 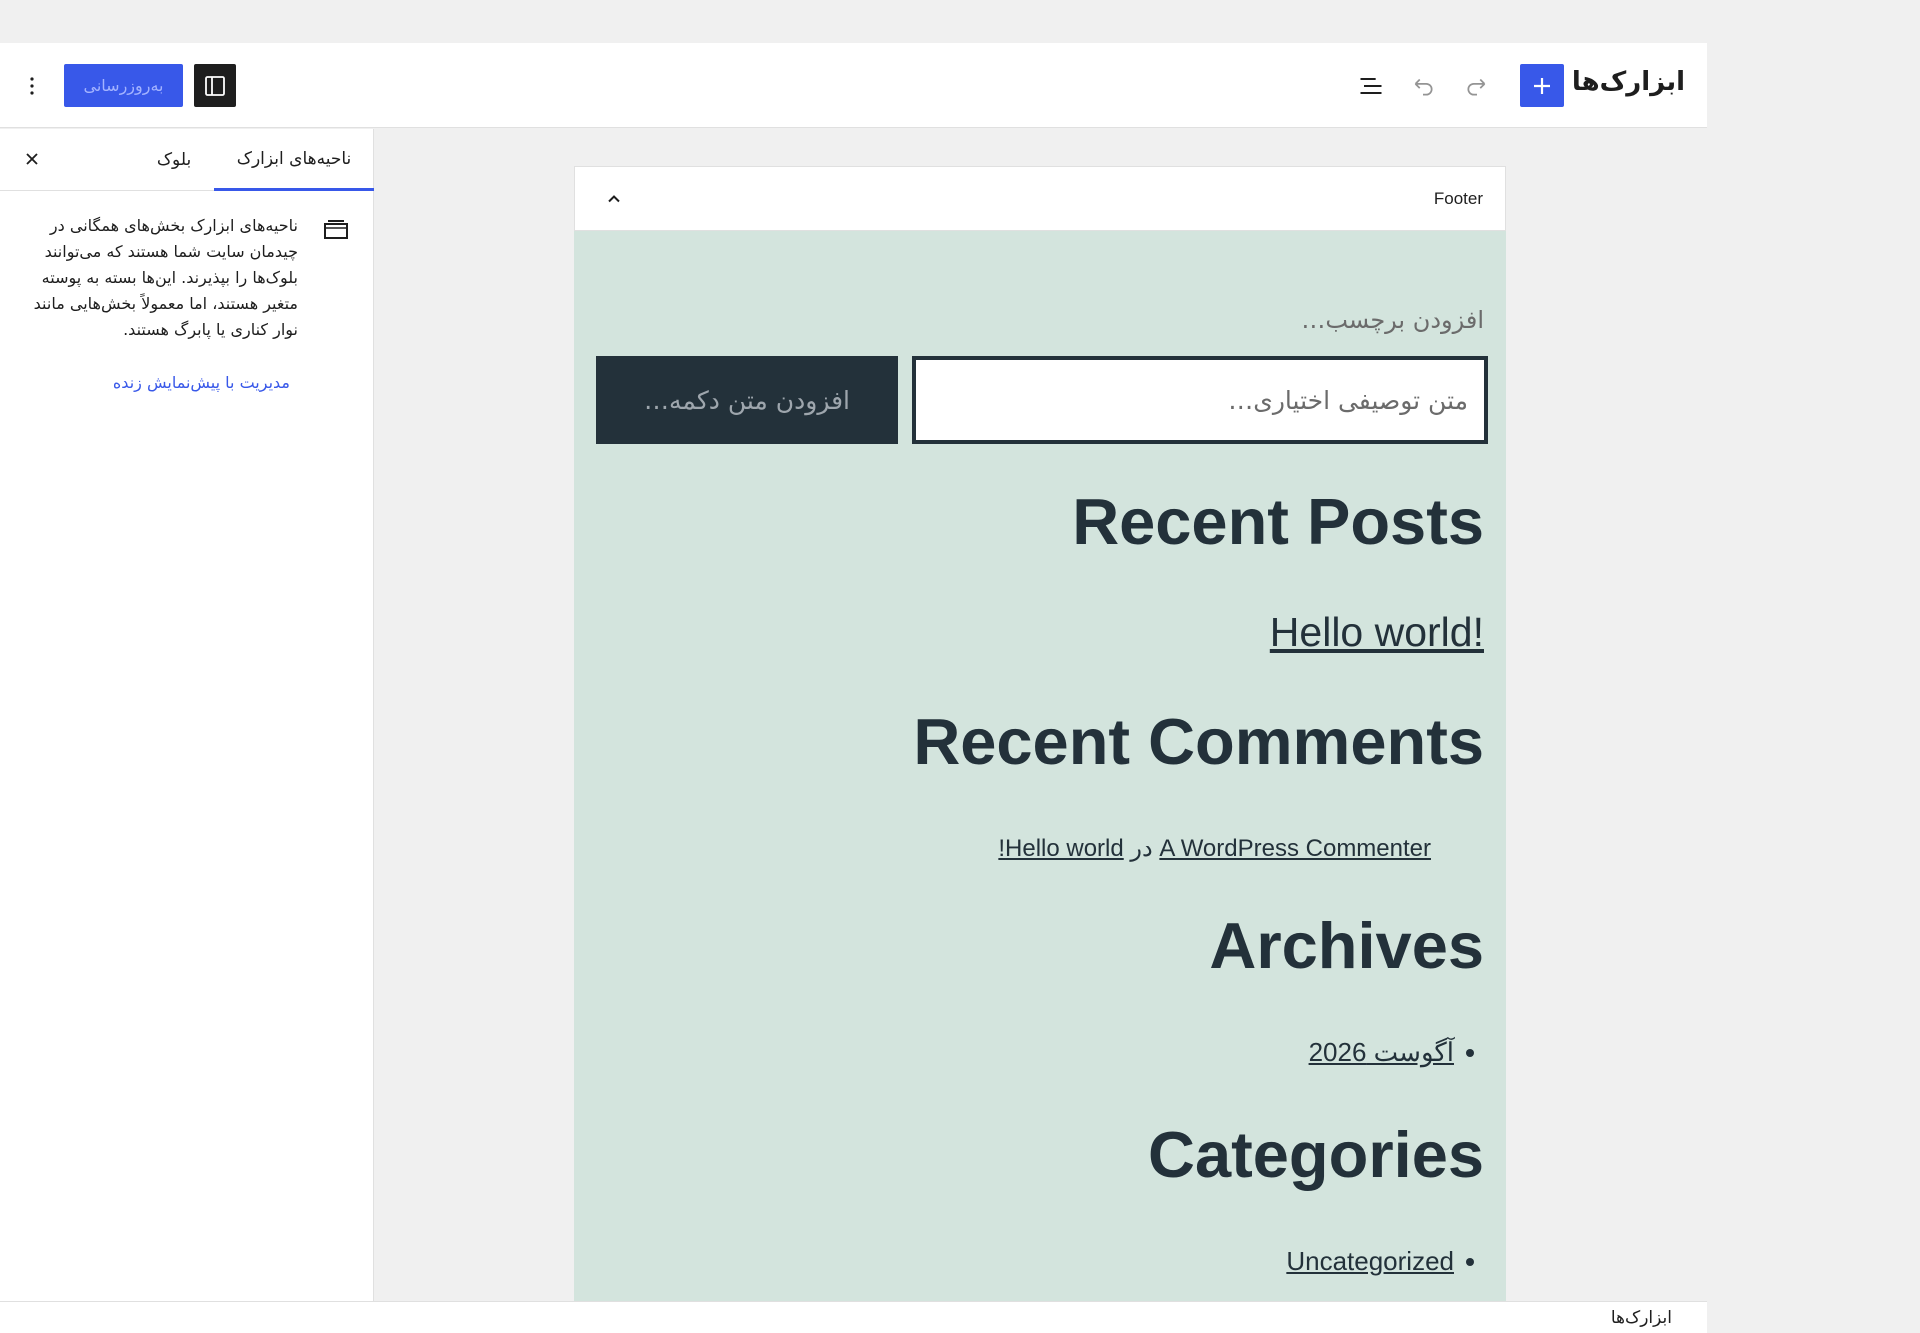 I want to click on live-preview-link: مدیریت با پیش‌نمایش زنده, so click(x=201, y=382).